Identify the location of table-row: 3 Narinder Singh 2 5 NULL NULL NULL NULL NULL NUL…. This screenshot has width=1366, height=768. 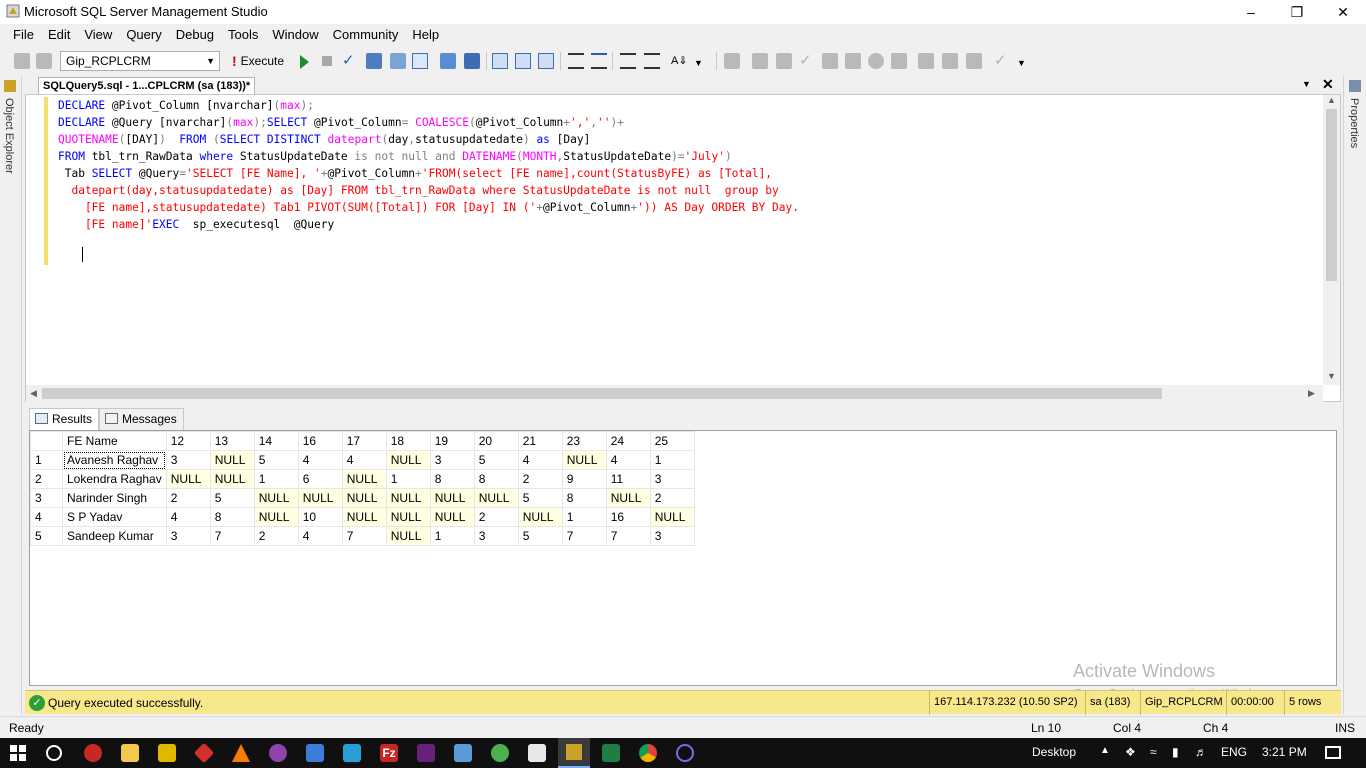
(362, 498).